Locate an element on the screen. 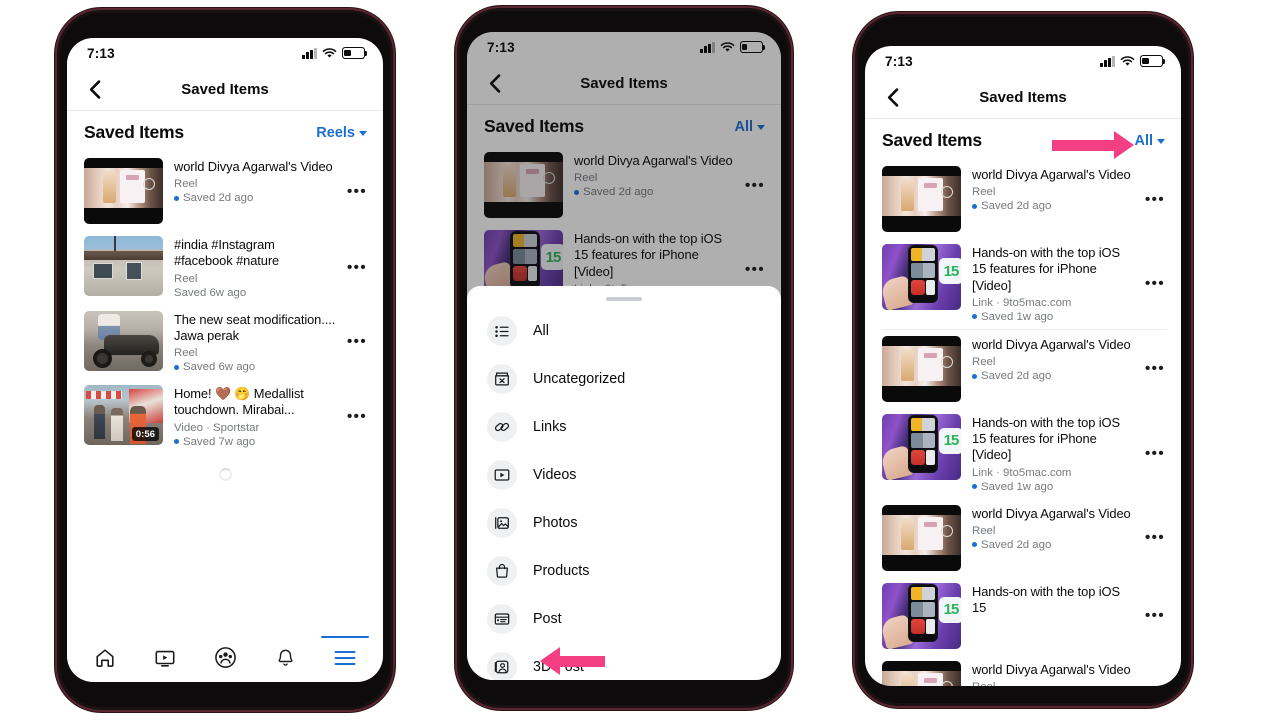 This screenshot has height=720, width=1280. item-subtitle: Reel is located at coordinates (984, 192).